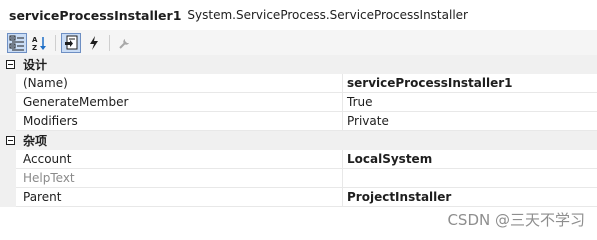 Image resolution: width=597 pixels, height=240 pixels. Describe the element at coordinates (470, 83) in the screenshot. I see `property-value: serviceProcessInstaller1` at that location.